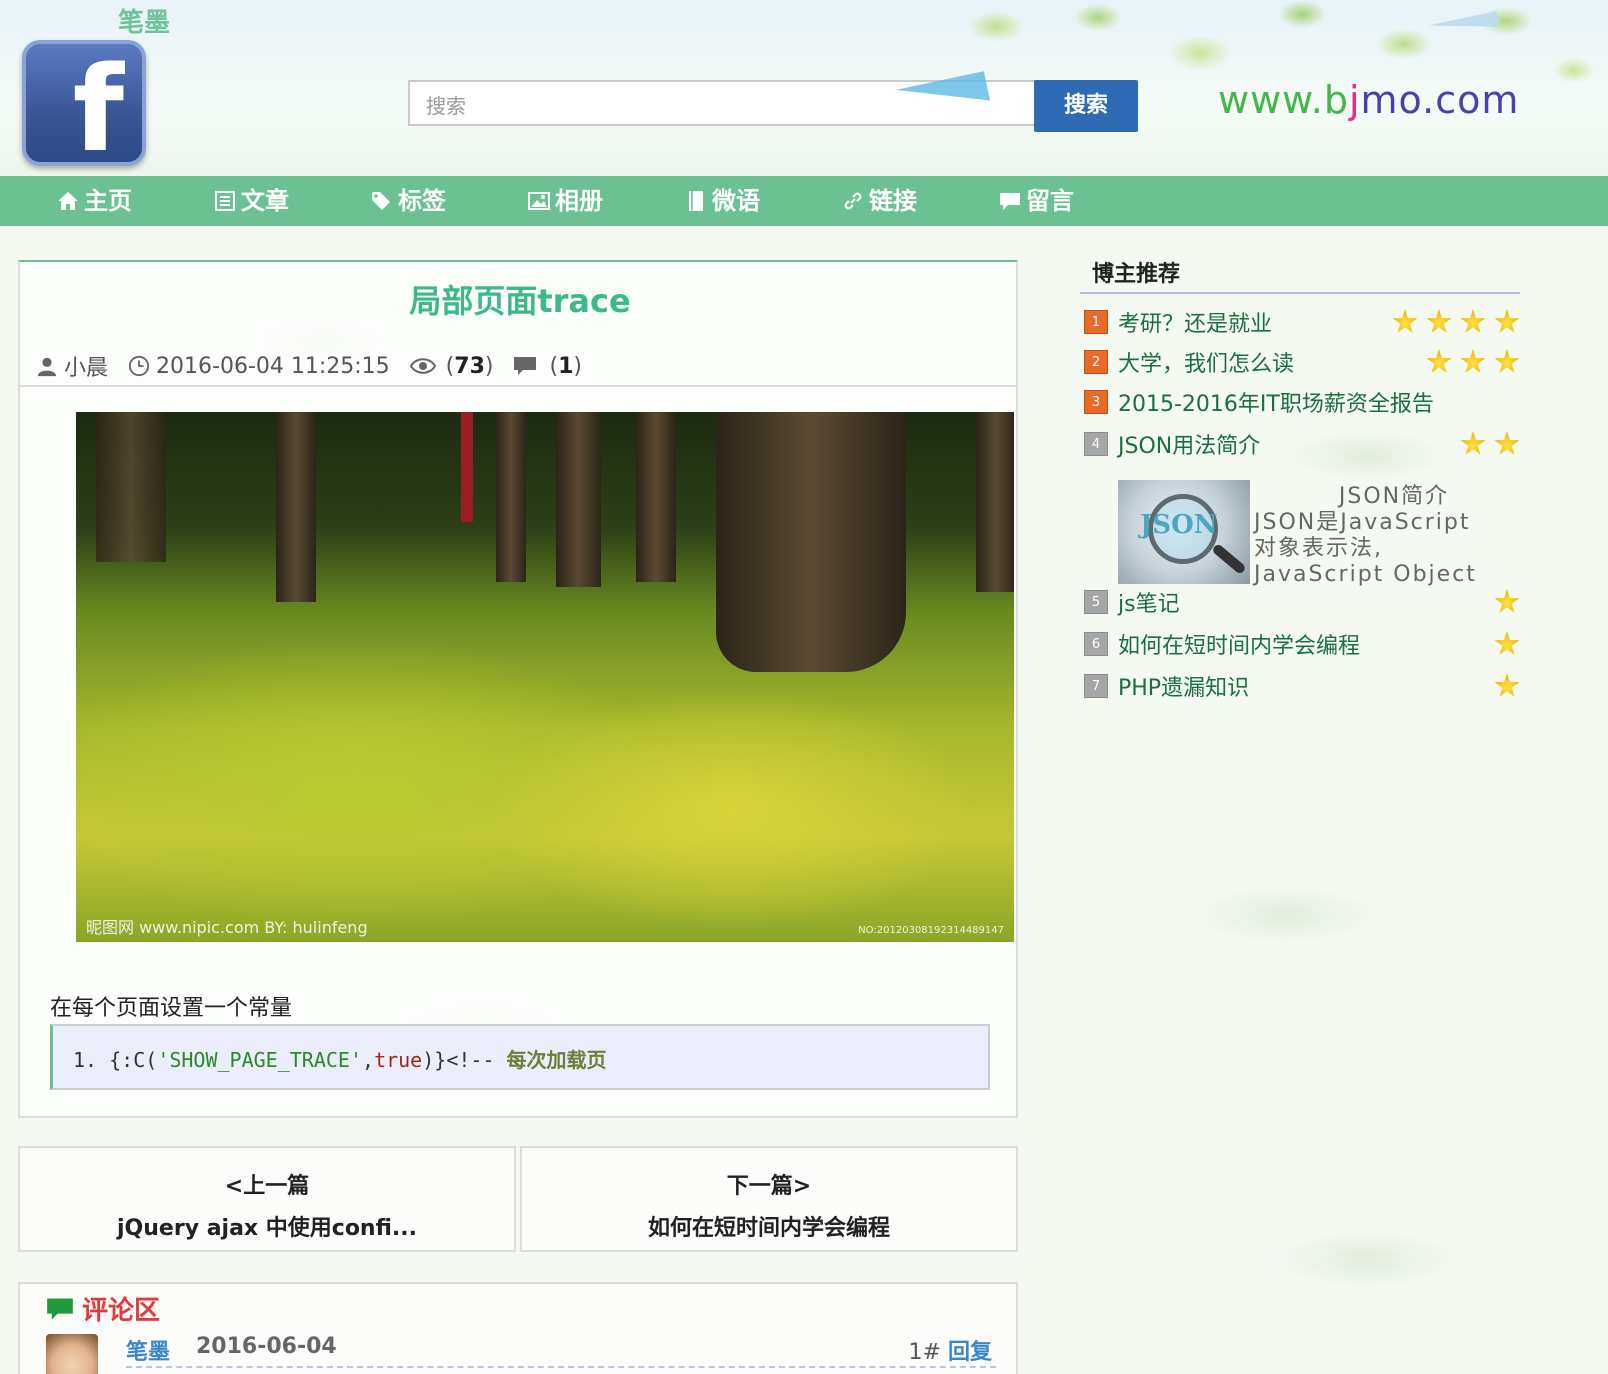  What do you see at coordinates (518, 1328) in the screenshot?
I see `comments-section: 评论区 笔墨 2016-06-04 1# 回复` at bounding box center [518, 1328].